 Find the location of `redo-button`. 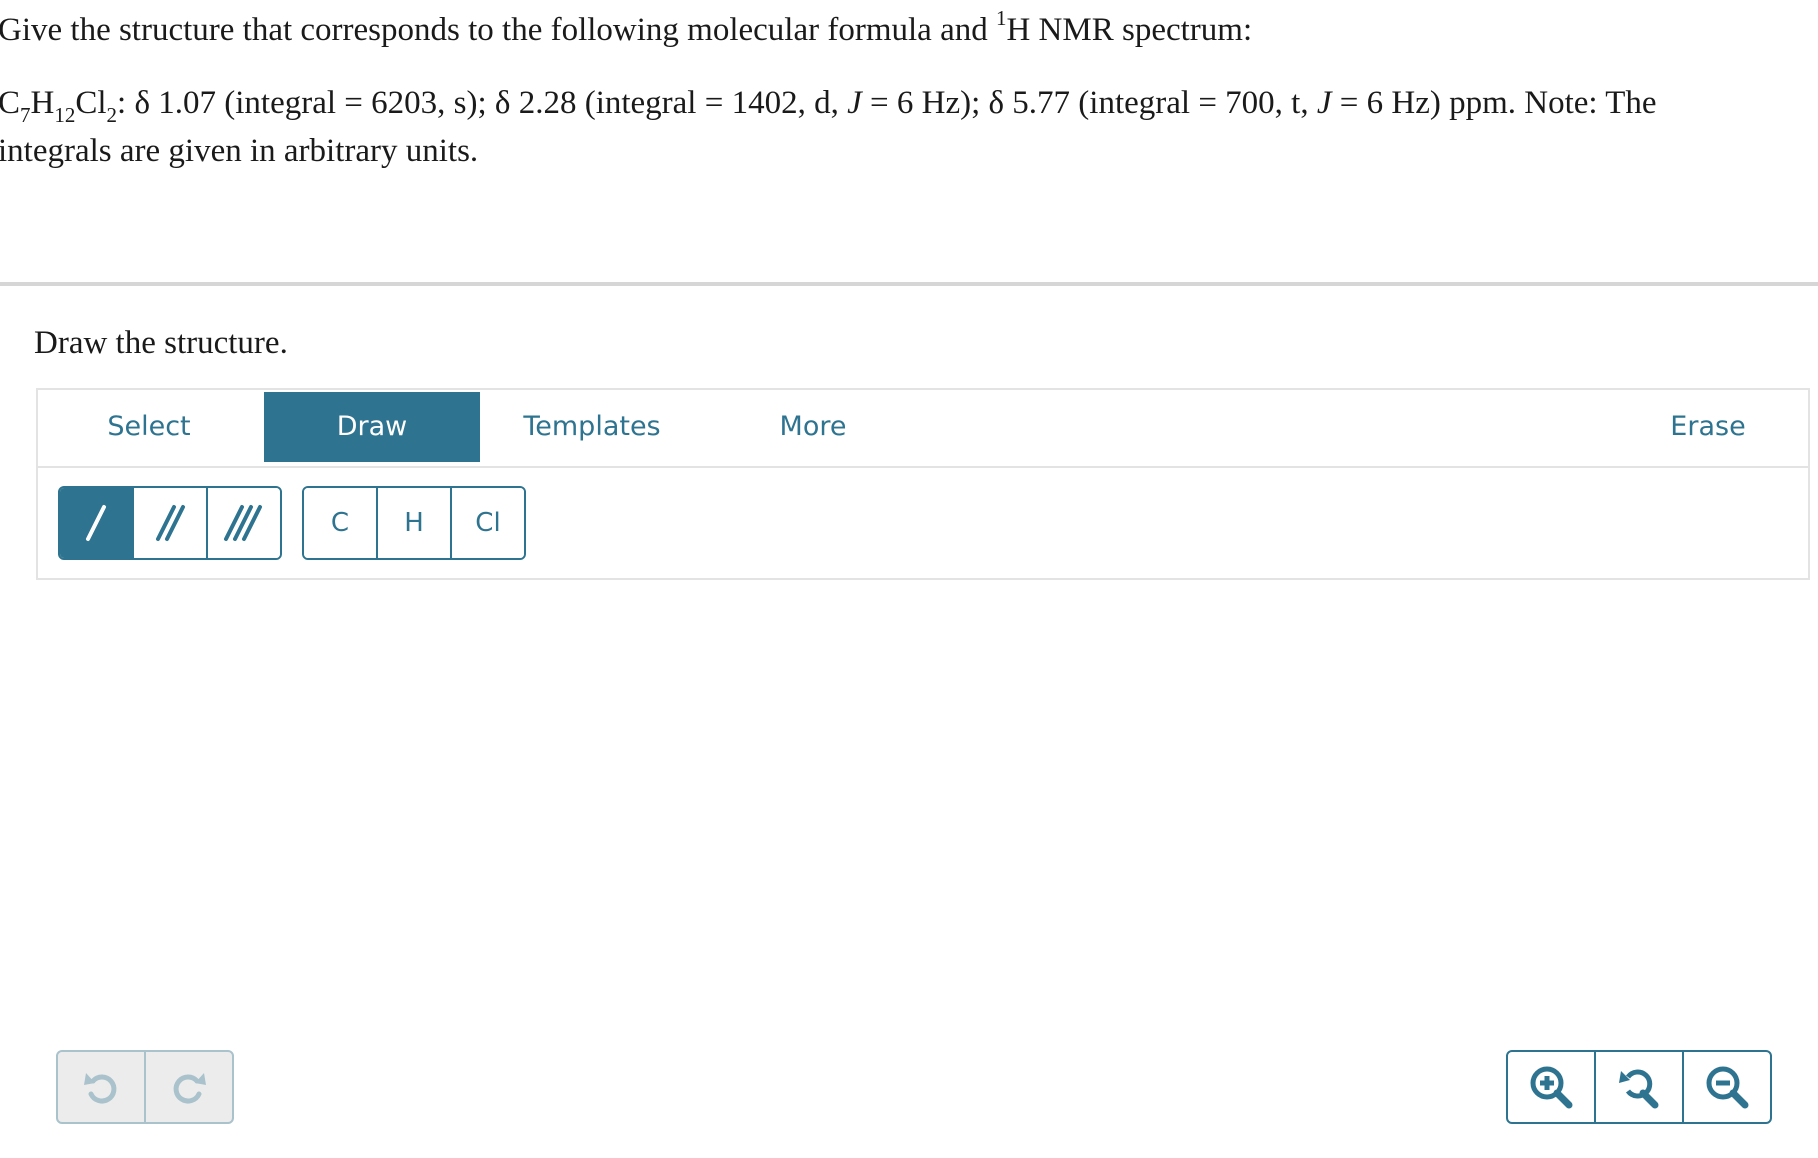

redo-button is located at coordinates (189, 1087).